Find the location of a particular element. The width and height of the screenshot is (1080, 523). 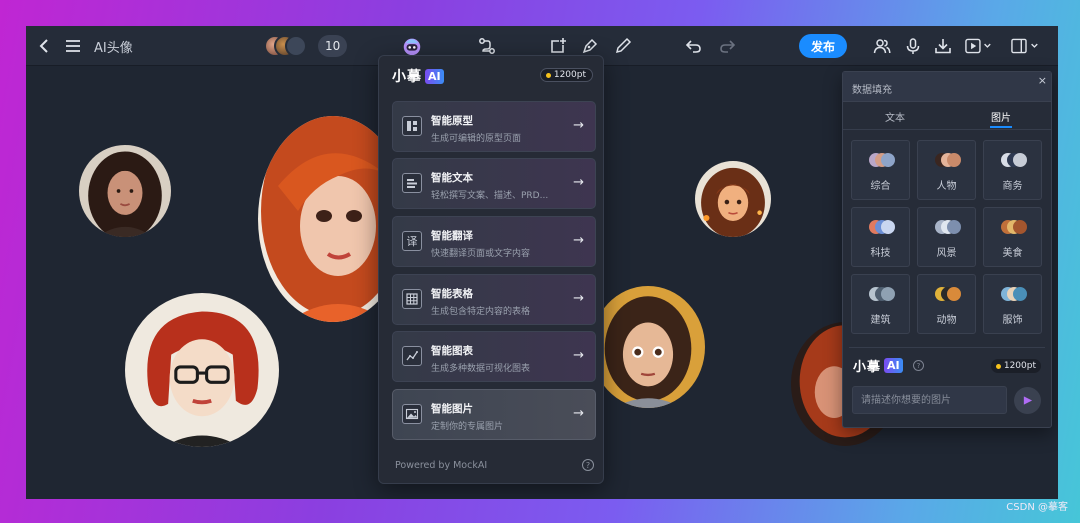

category-food: 美食 is located at coordinates (1012, 237).